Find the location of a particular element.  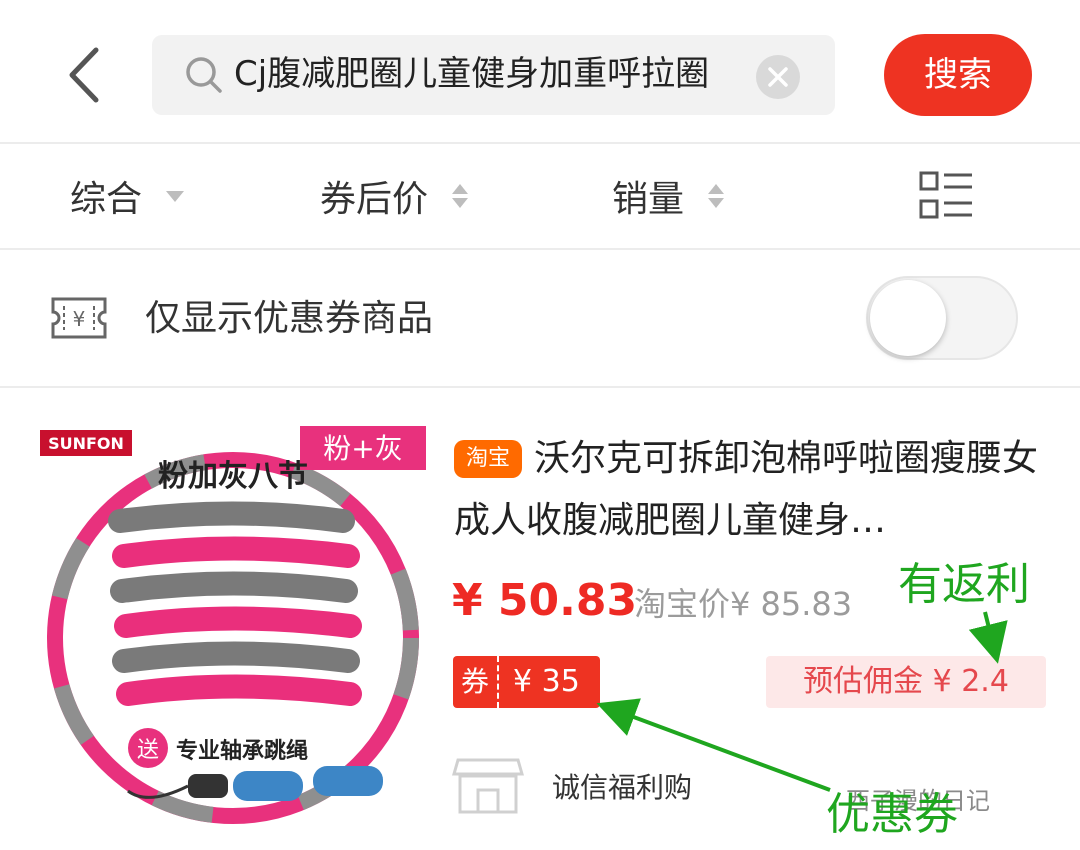

coupon-badge: 券 ¥ 35 is located at coordinates (526, 682).